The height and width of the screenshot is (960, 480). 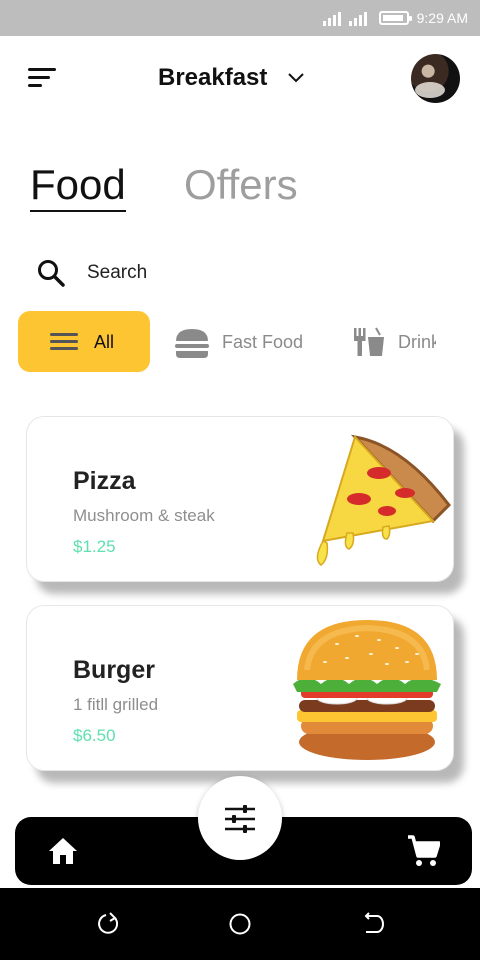 I want to click on category-label: Fast Food, so click(x=263, y=342).